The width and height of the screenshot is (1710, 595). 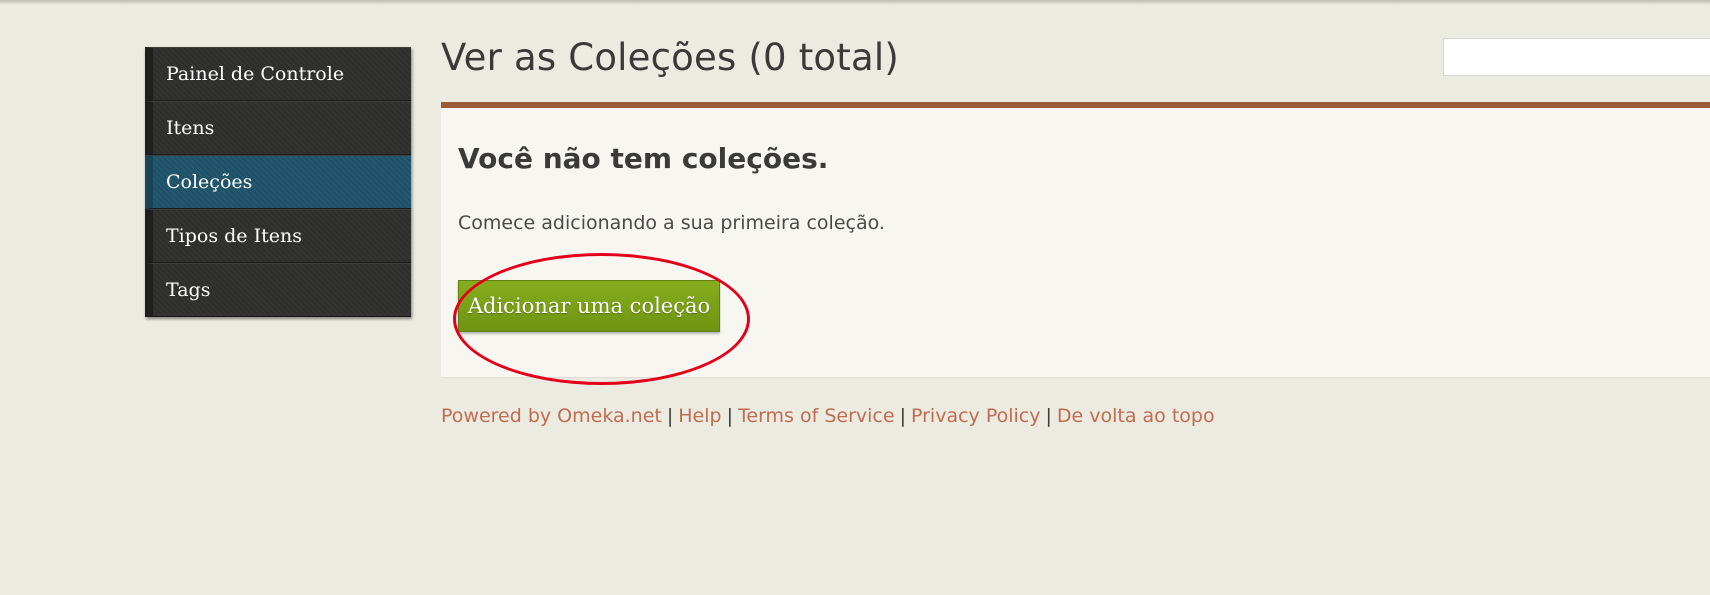 I want to click on footer-link-back-to-top: De volta ao topo, so click(x=1136, y=416).